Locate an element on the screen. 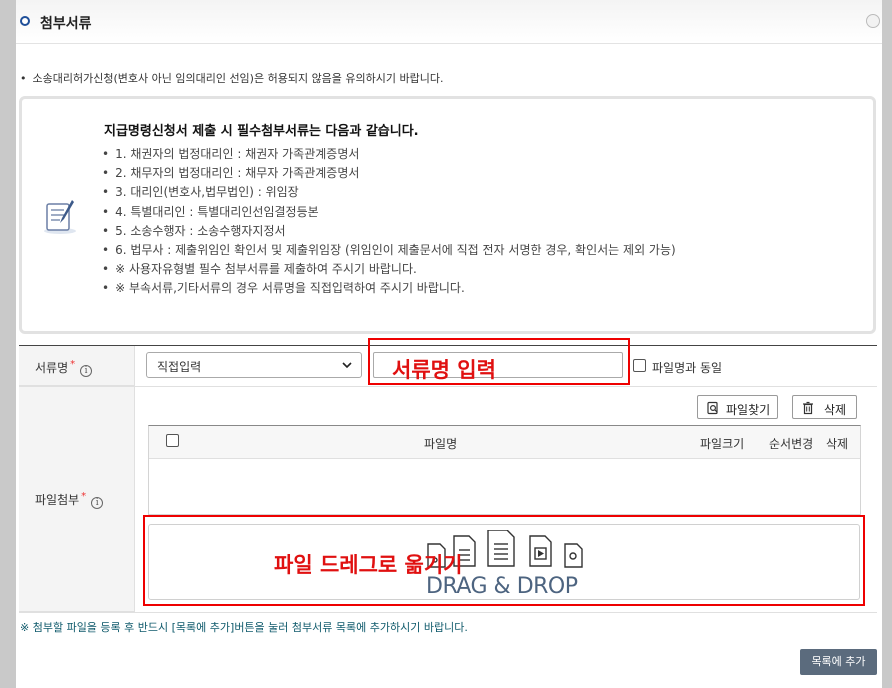 The height and width of the screenshot is (688, 892). file-table-header: 파일명 파일크기 순서변경 삭제 is located at coordinates (504, 442).